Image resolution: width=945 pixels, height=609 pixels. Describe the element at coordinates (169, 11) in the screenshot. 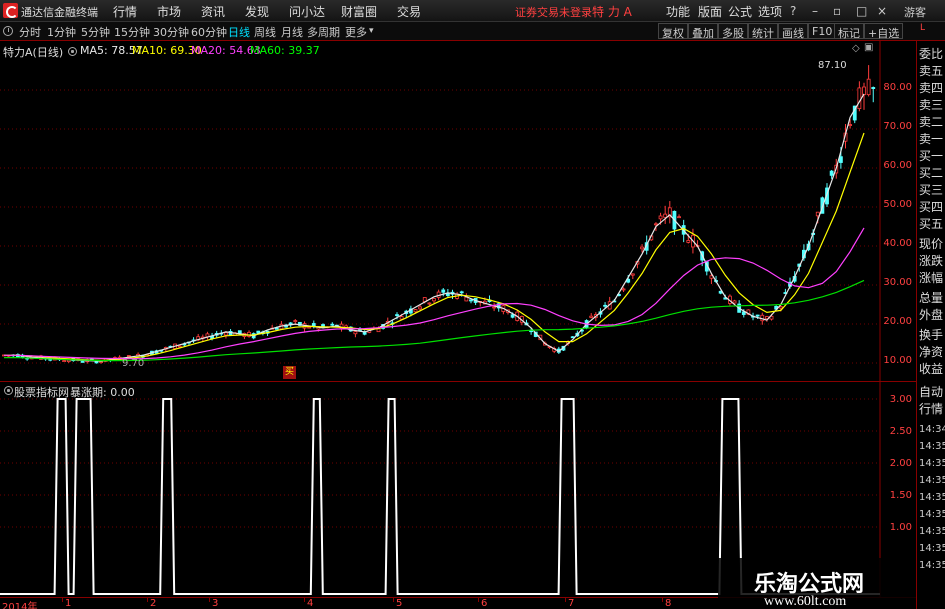

I see `menu-market: 市场` at that location.